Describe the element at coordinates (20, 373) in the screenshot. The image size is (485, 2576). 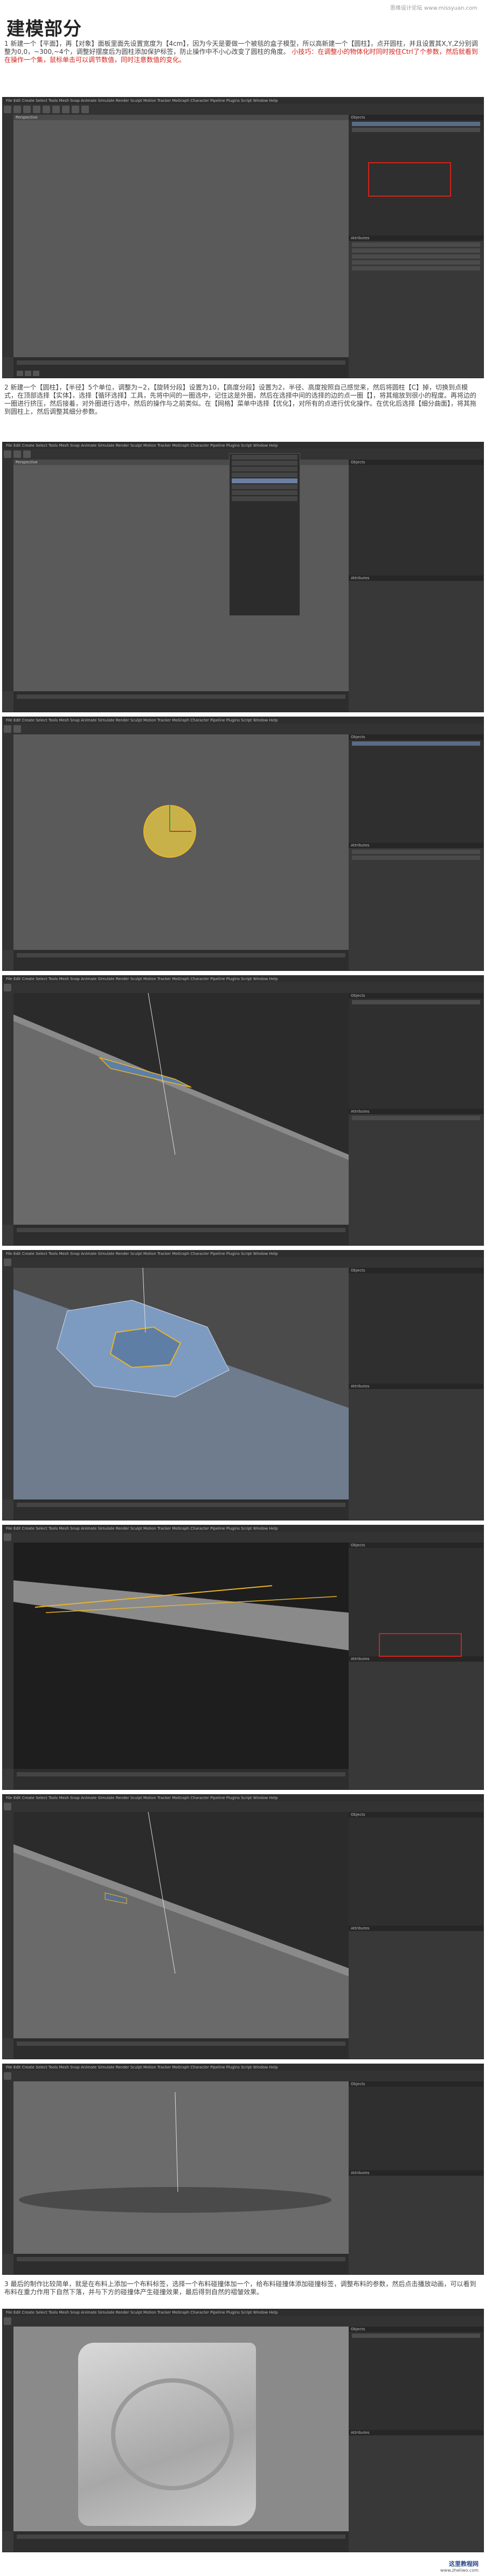
I see `play-icon` at that location.